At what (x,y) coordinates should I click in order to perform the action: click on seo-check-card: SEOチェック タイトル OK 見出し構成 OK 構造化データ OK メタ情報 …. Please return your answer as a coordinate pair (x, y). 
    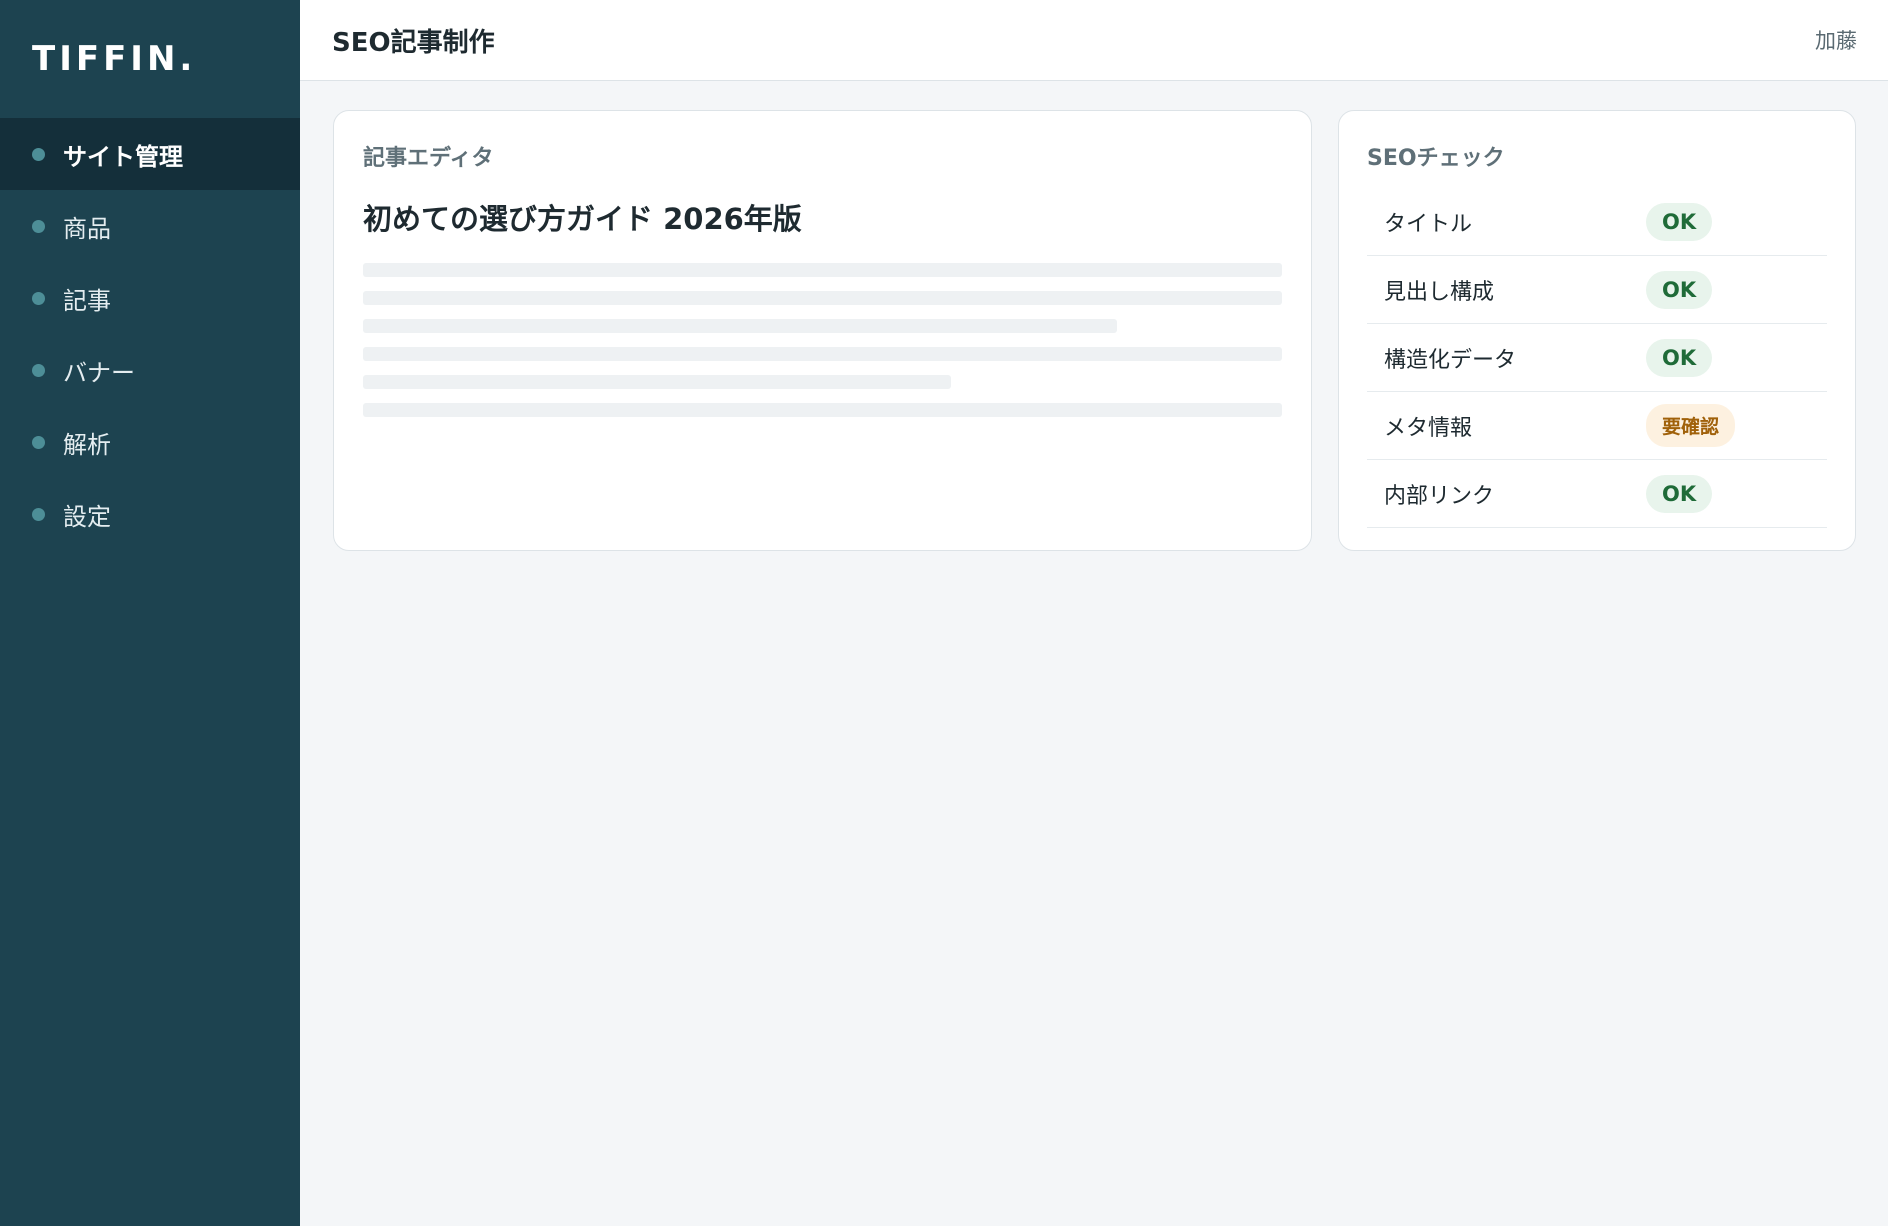
    Looking at the image, I should click on (1597, 330).